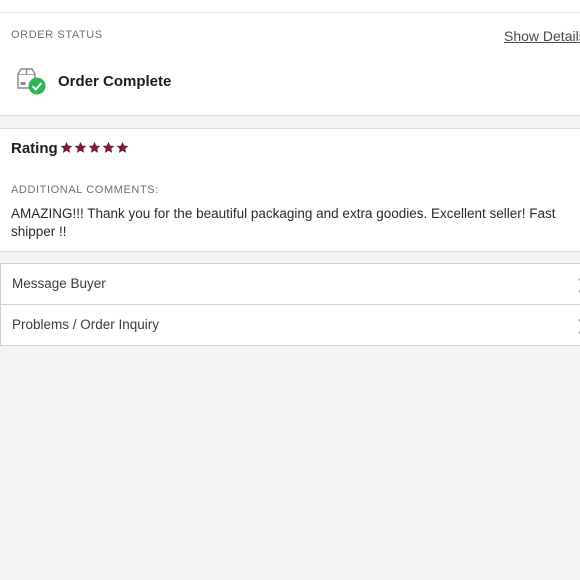 The image size is (580, 580). What do you see at coordinates (290, 284) in the screenshot?
I see `message-buyer-row: Message Buyer ❯` at bounding box center [290, 284].